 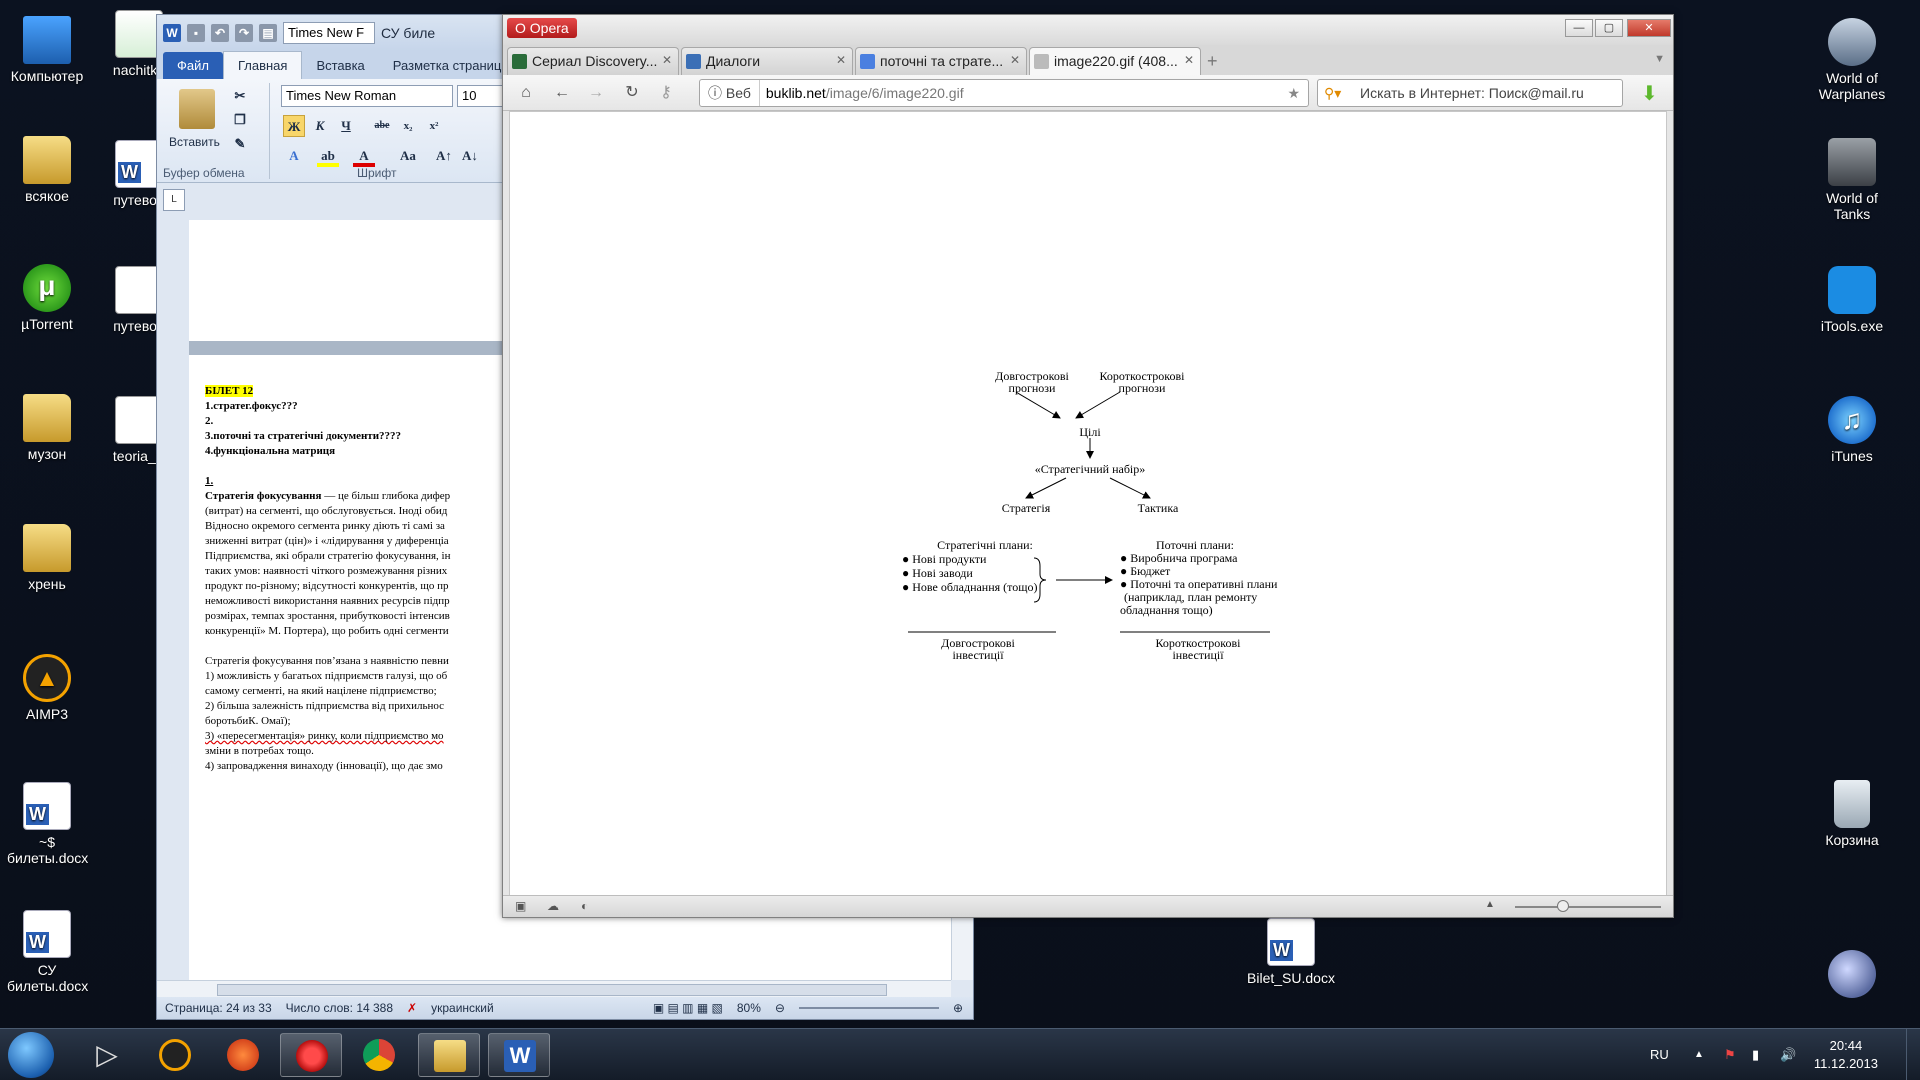 I want to click on taskbar-opera, so click(x=311, y=1055).